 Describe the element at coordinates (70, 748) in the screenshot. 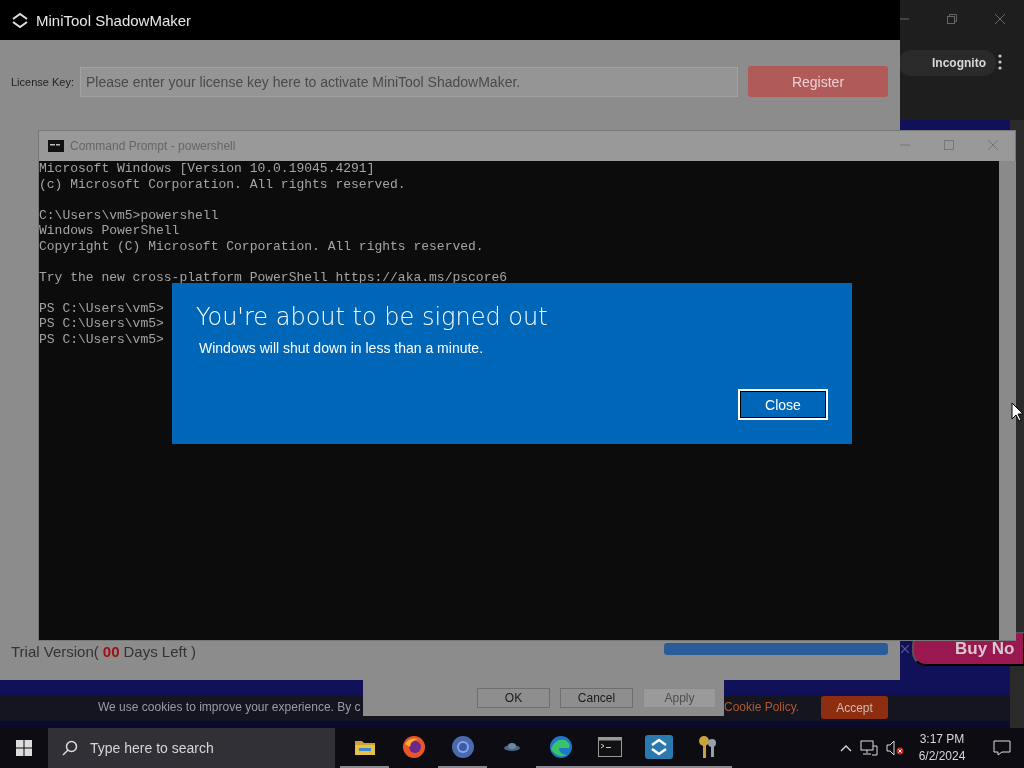

I see `search-icon` at that location.